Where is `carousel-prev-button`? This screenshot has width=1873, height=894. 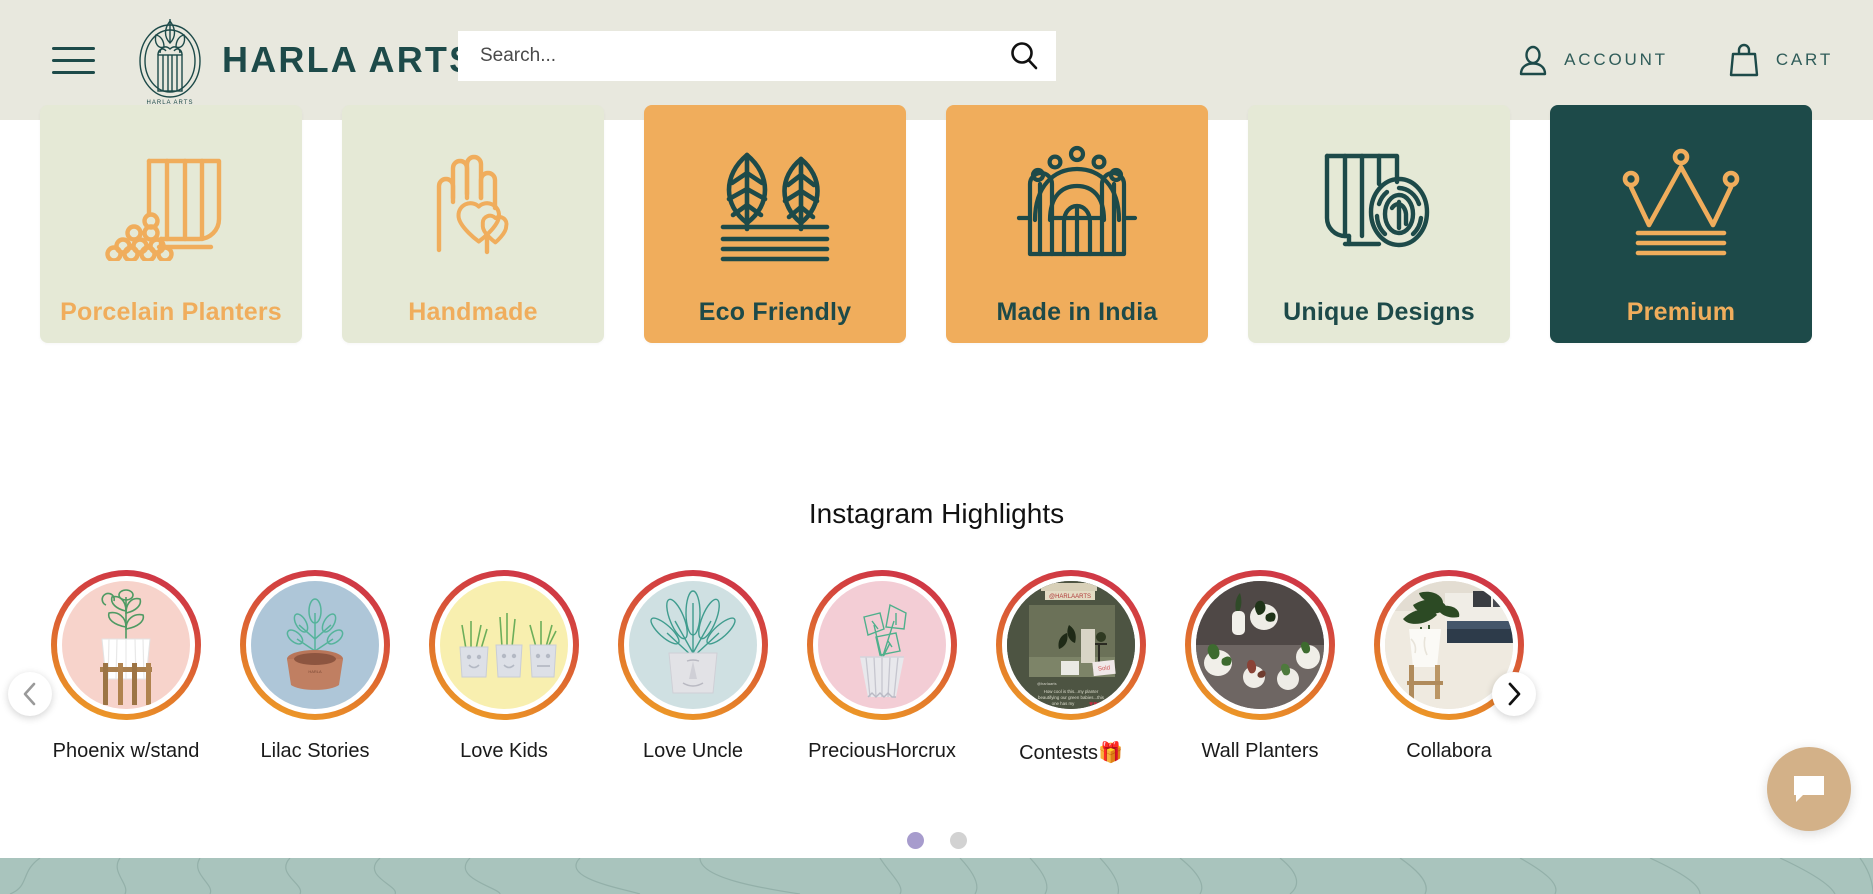
carousel-prev-button is located at coordinates (30, 694).